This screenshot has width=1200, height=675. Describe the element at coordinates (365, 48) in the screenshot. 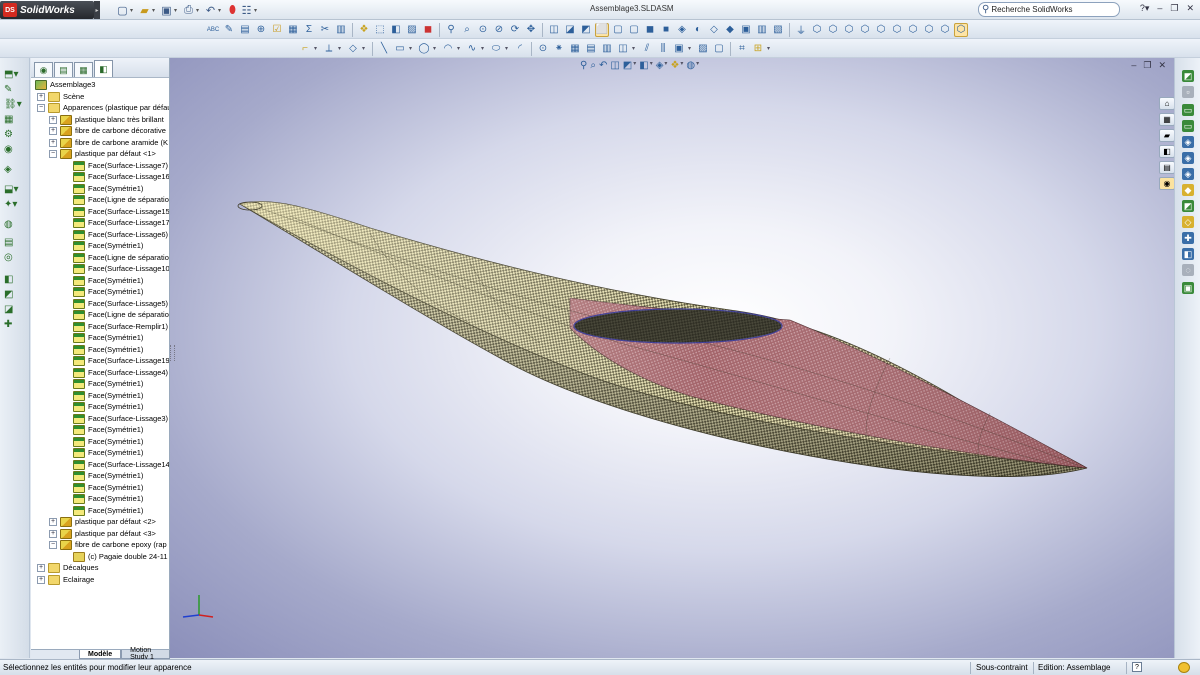

I see `entities-dropdown-icon: ▾` at that location.